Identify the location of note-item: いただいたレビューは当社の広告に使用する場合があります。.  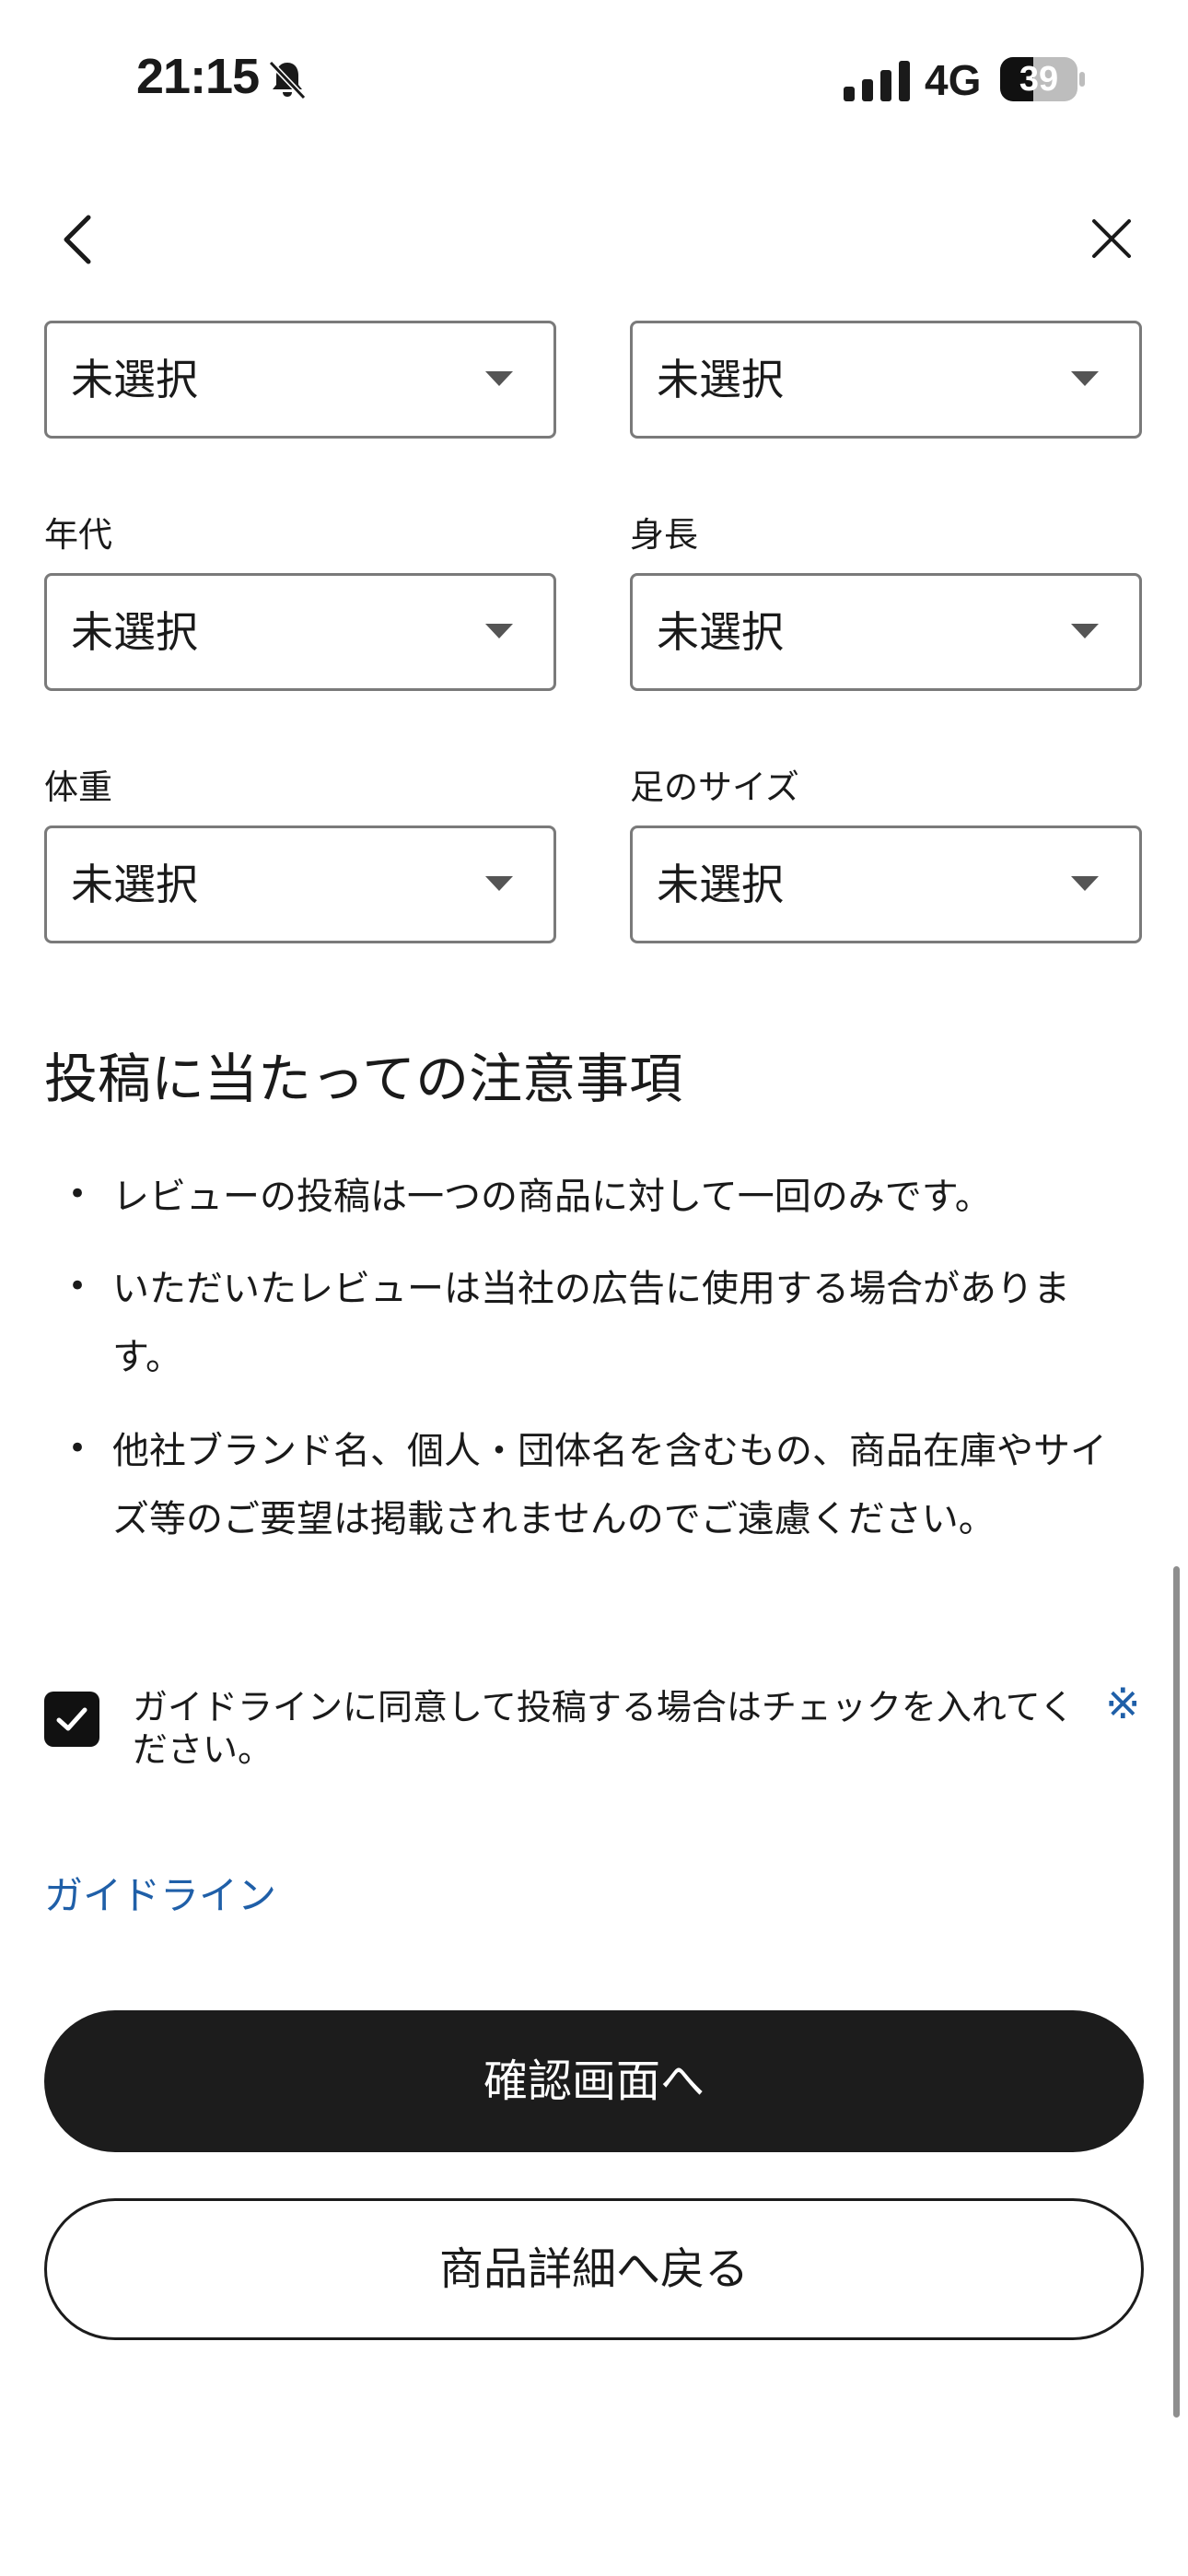
(591, 1323).